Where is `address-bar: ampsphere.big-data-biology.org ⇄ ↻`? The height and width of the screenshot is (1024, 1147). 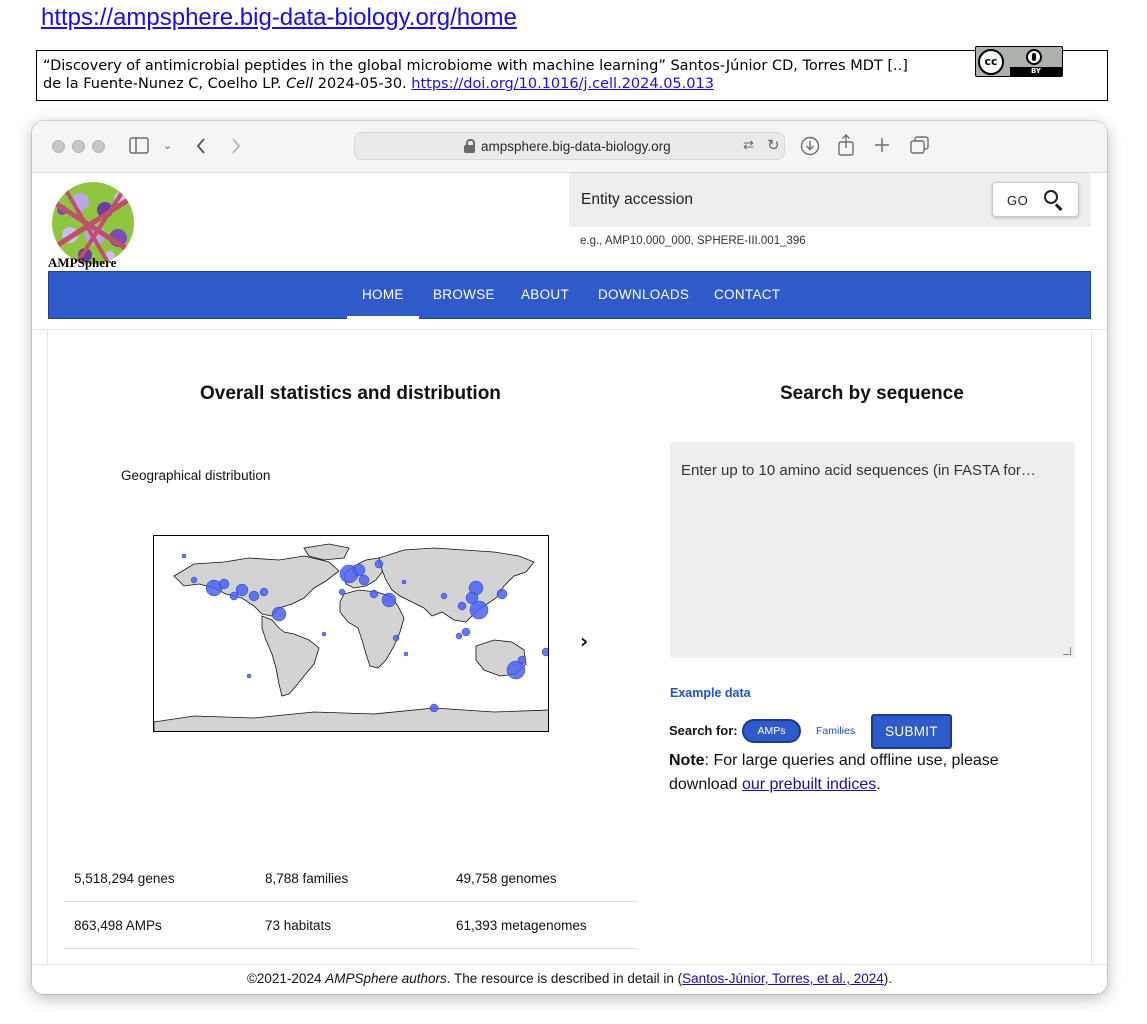
address-bar: ampsphere.big-data-biology.org ⇄ ↻ is located at coordinates (569, 146).